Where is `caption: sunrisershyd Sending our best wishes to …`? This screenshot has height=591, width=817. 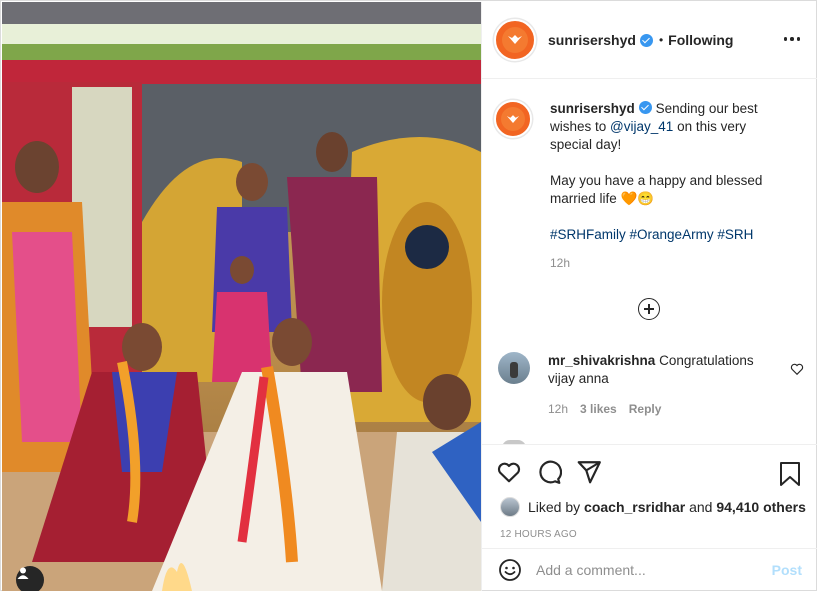 caption: sunrisershyd Sending our best wishes to … is located at coordinates (649, 186).